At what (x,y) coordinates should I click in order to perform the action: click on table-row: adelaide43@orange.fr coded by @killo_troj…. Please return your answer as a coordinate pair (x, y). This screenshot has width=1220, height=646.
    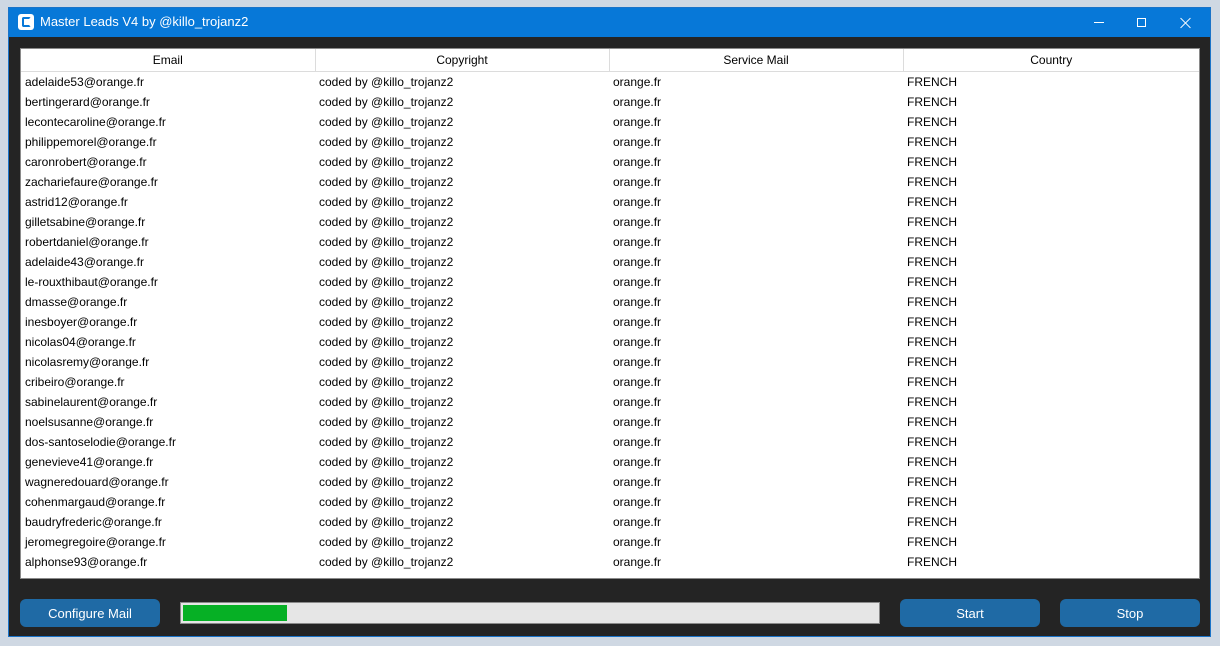
    Looking at the image, I should click on (610, 262).